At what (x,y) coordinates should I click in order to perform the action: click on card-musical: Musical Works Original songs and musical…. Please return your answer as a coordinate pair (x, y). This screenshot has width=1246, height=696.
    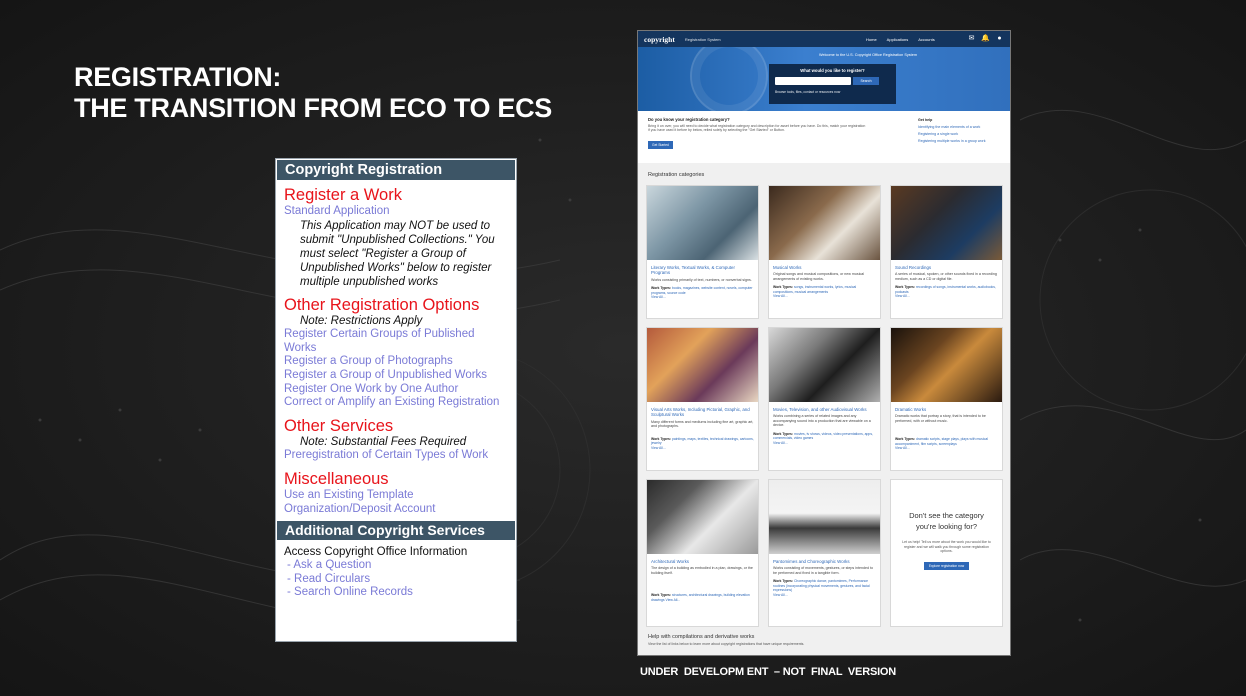
    Looking at the image, I should click on (824, 252).